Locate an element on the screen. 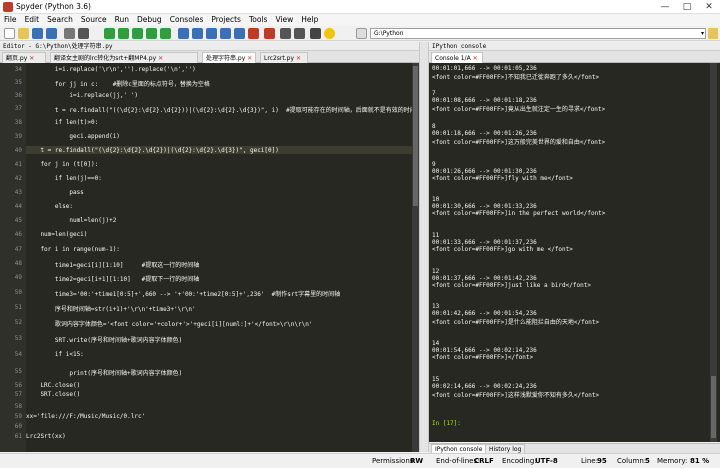 The image size is (720, 468). run-selection-icon is located at coordinates (165, 33).